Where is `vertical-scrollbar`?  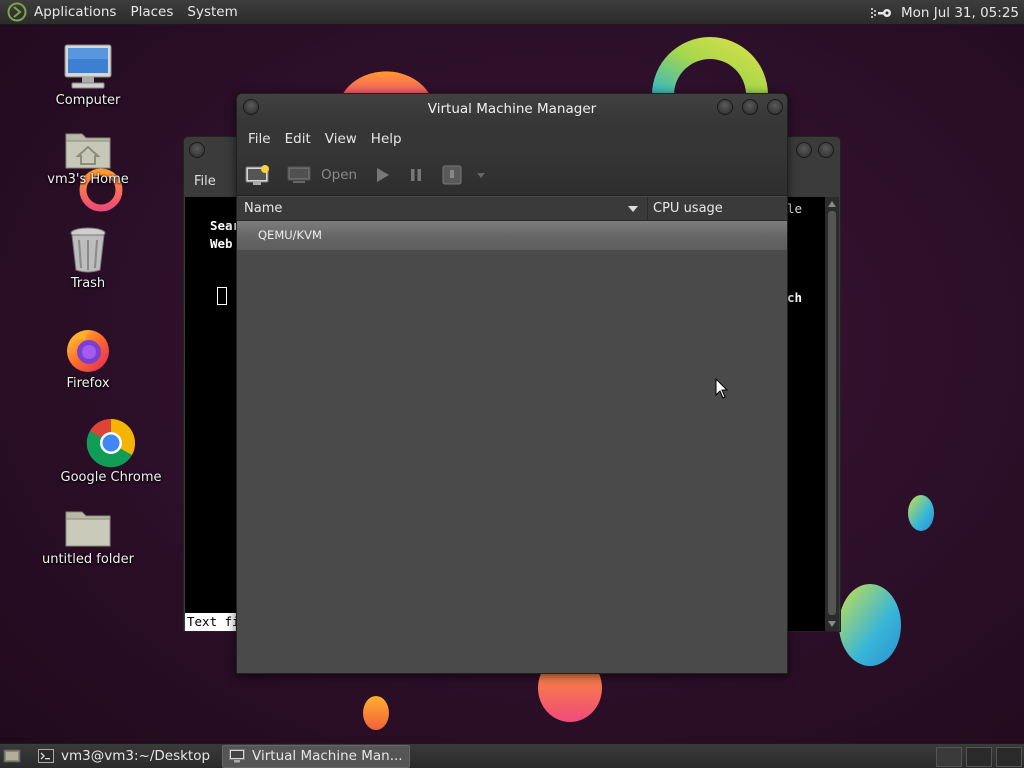 vertical-scrollbar is located at coordinates (832, 414).